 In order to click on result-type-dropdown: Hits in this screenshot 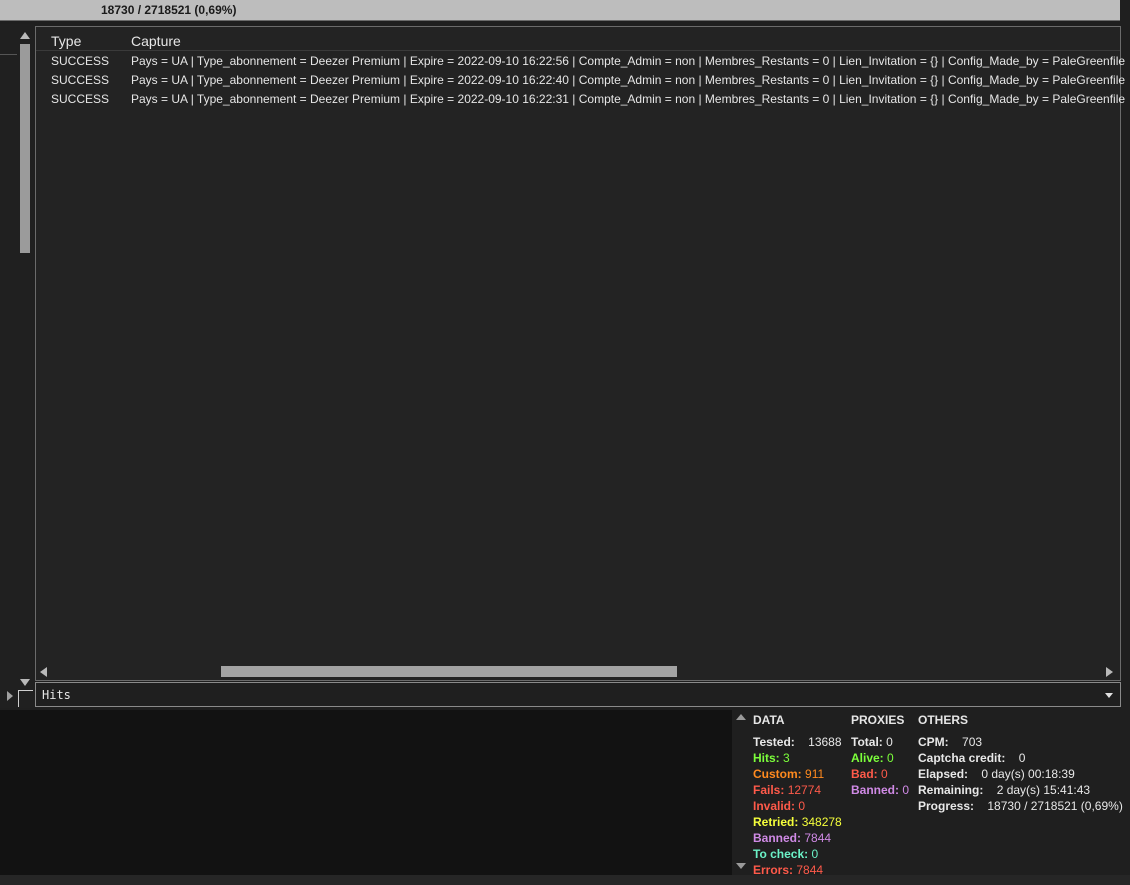, I will do `click(578, 694)`.